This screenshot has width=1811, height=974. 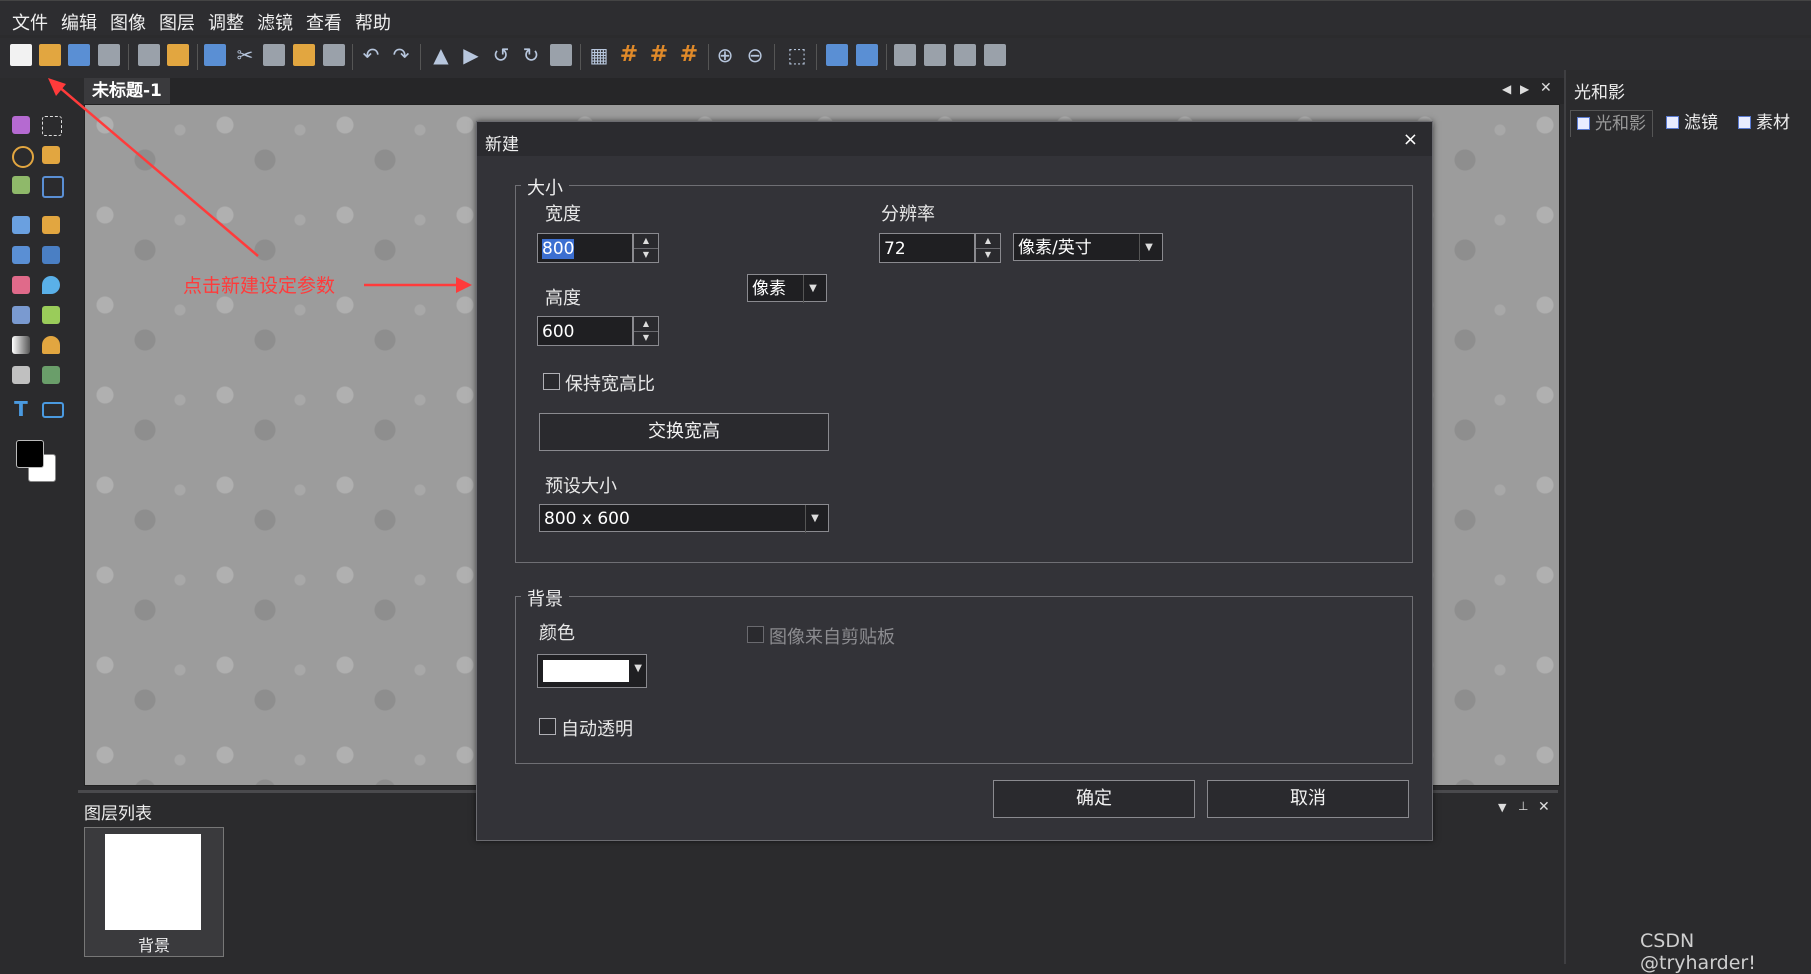 What do you see at coordinates (547, 726) in the screenshot?
I see `auto-transparent-checkbox` at bounding box center [547, 726].